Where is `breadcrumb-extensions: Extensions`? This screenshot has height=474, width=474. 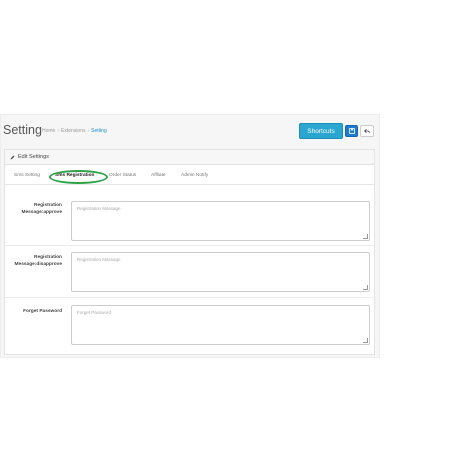 breadcrumb-extensions: Extensions is located at coordinates (73, 131).